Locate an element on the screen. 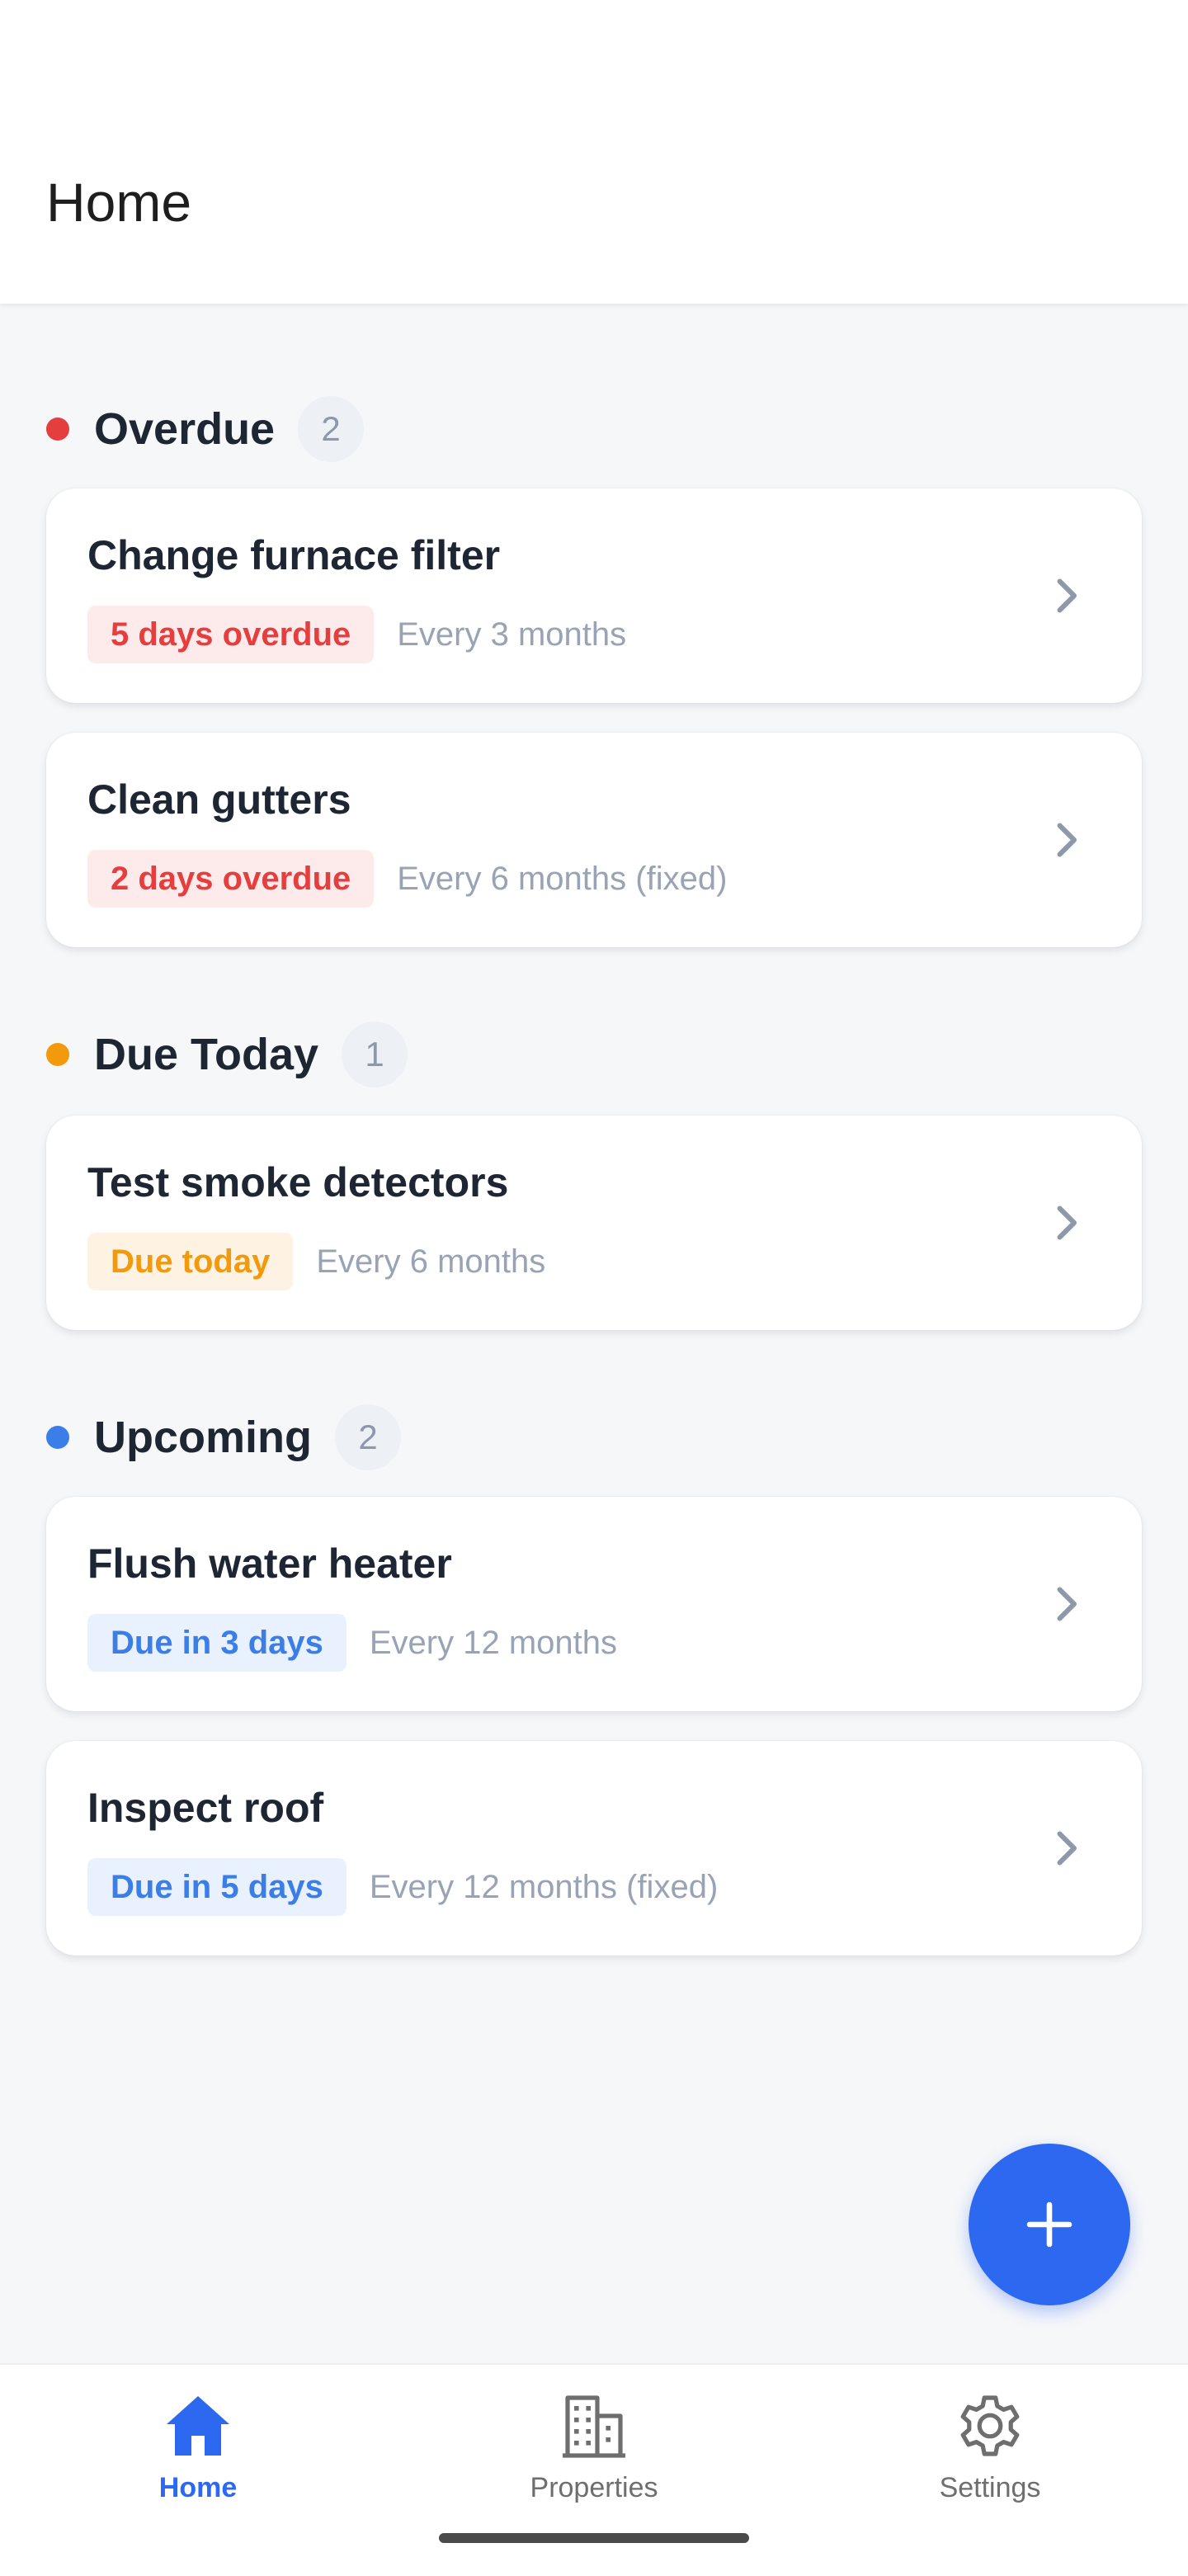  due-today-status-dot is located at coordinates (57, 1054).